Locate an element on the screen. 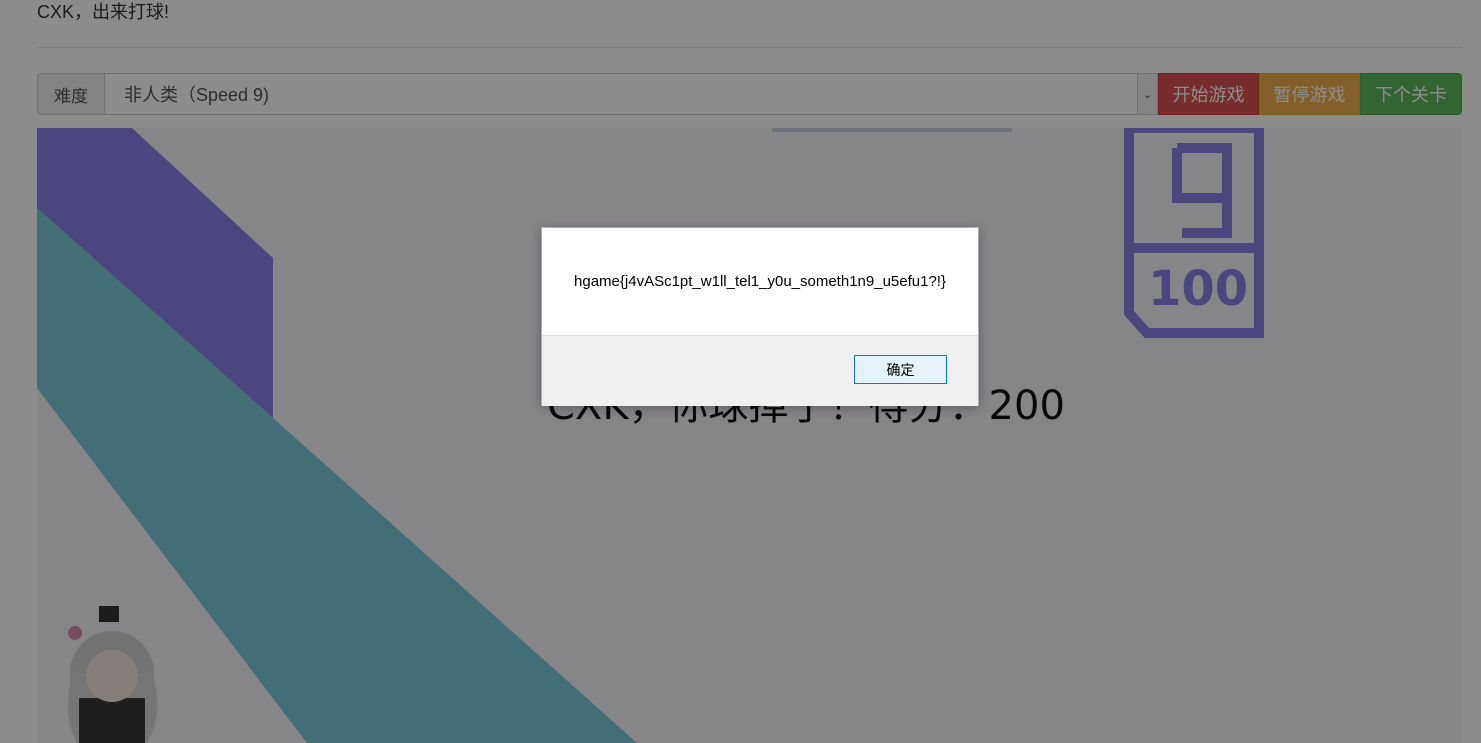 This screenshot has height=743, width=1481. alert-footer: 确定 is located at coordinates (760, 370).